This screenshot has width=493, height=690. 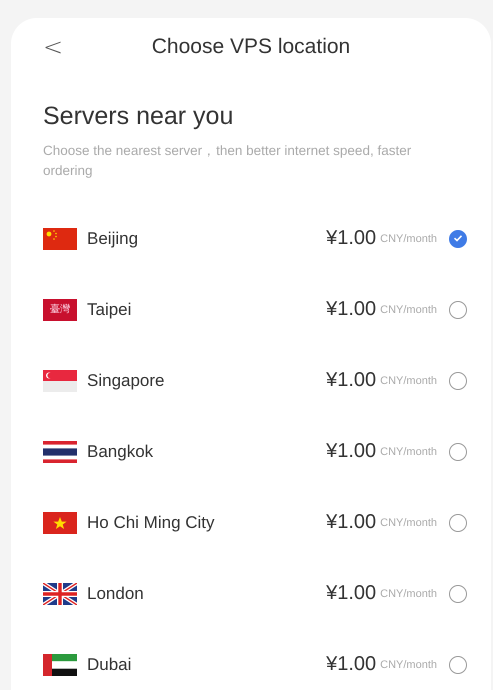 I want to click on location-name: Taipei, so click(x=109, y=310).